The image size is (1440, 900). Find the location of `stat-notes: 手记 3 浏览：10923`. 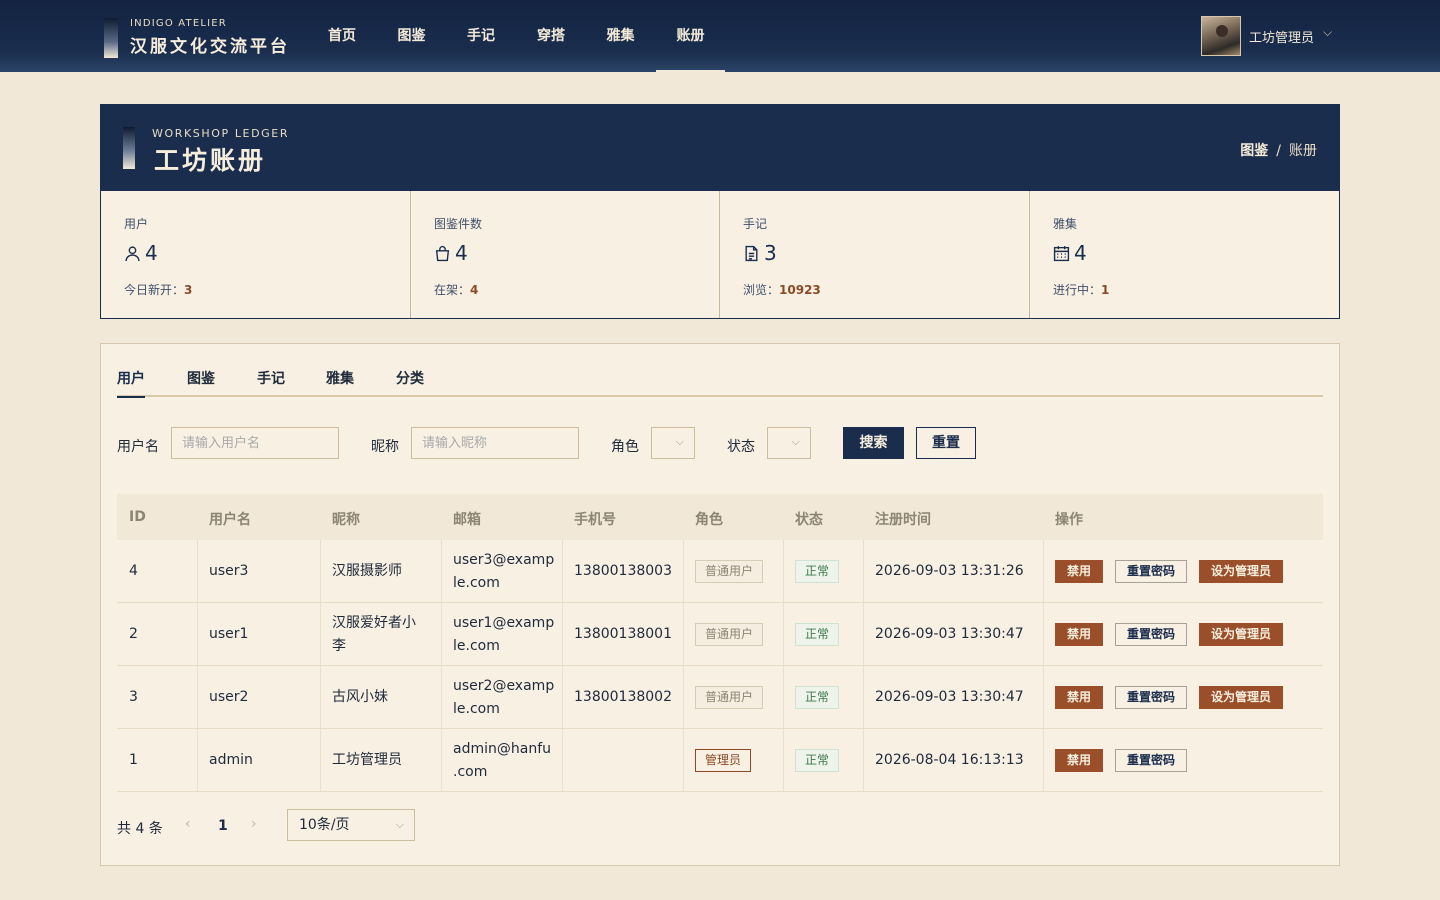

stat-notes: 手记 3 浏览：10923 is located at coordinates (875, 254).